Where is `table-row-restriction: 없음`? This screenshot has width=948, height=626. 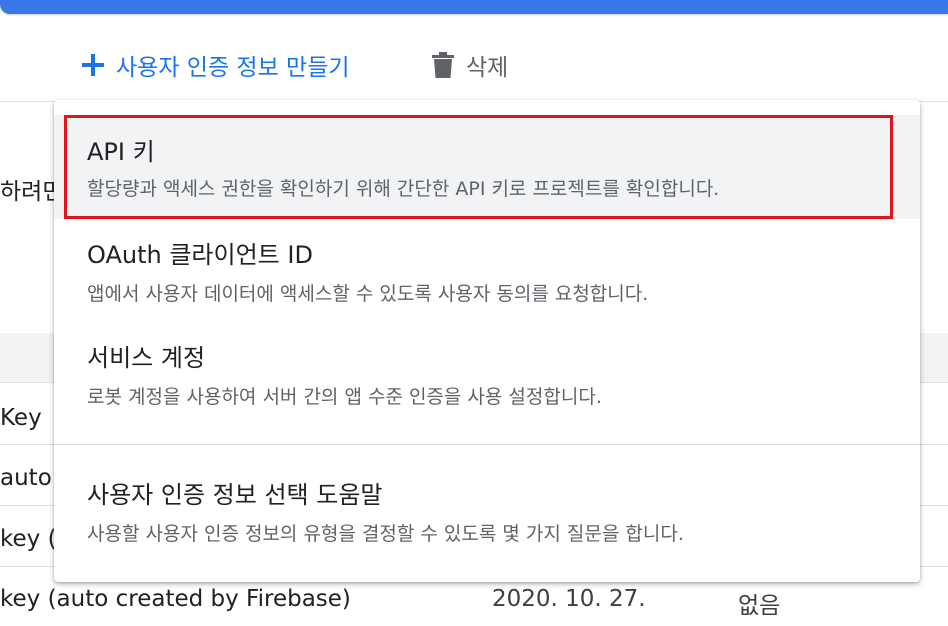 table-row-restriction: 없음 is located at coordinates (759, 606).